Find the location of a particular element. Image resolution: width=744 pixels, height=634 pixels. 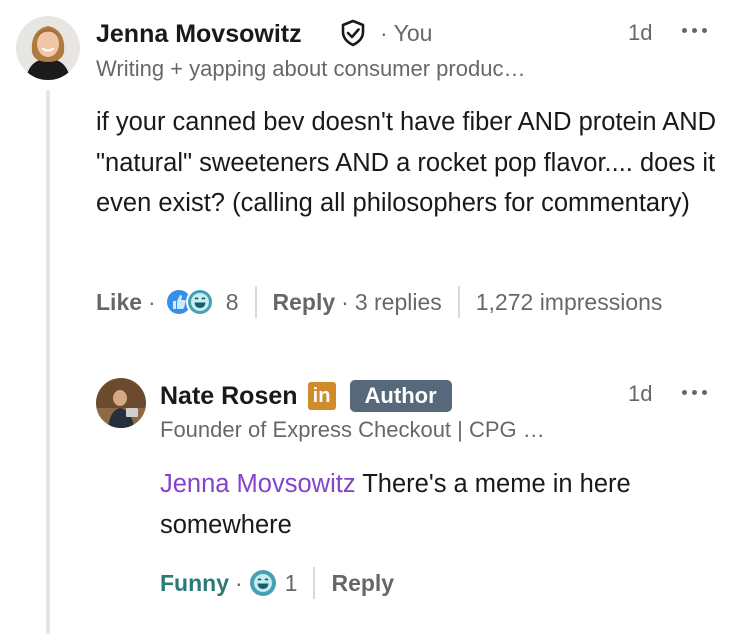

avatar is located at coordinates (48, 48).